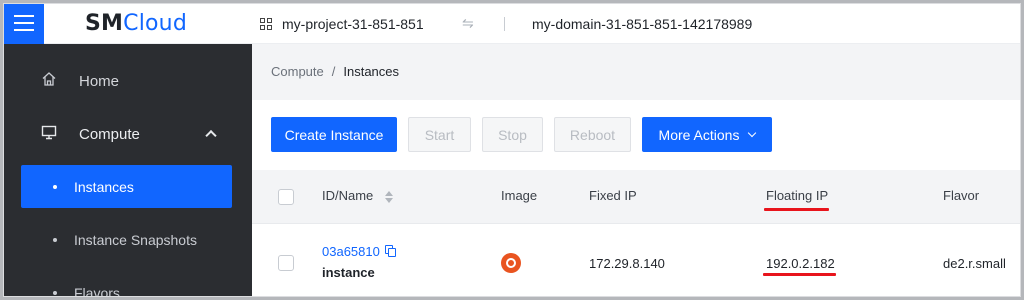  I want to click on sidebar-item-instance-snapshots: Instance Snapshots, so click(126, 239).